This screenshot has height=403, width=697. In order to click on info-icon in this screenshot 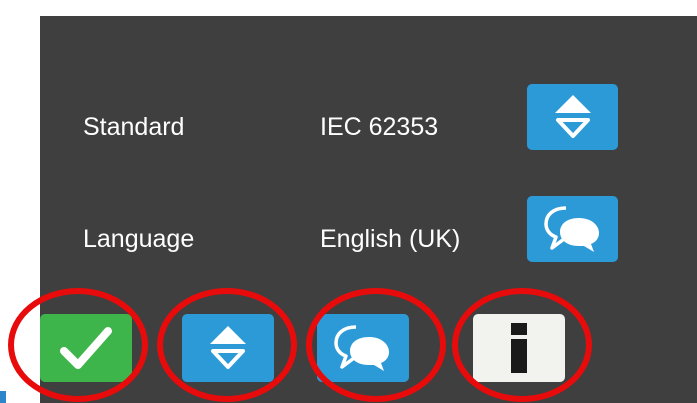, I will do `click(519, 348)`.